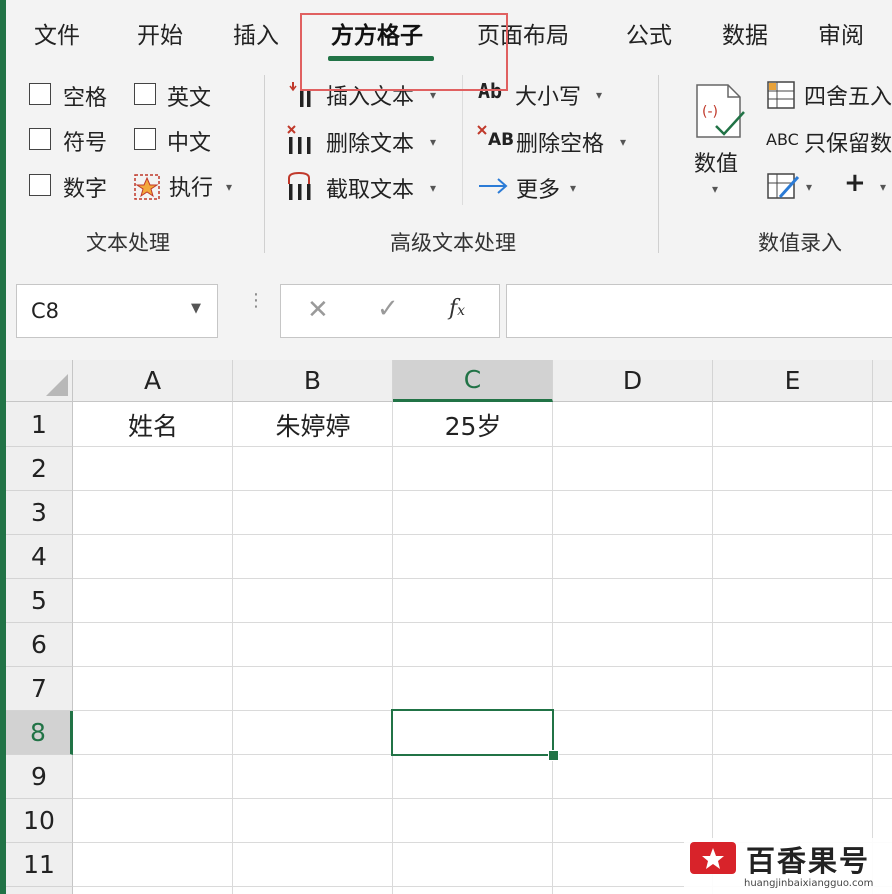 The height and width of the screenshot is (894, 892). Describe the element at coordinates (57, 385) in the screenshot. I see `select-all-triangle-icon` at that location.